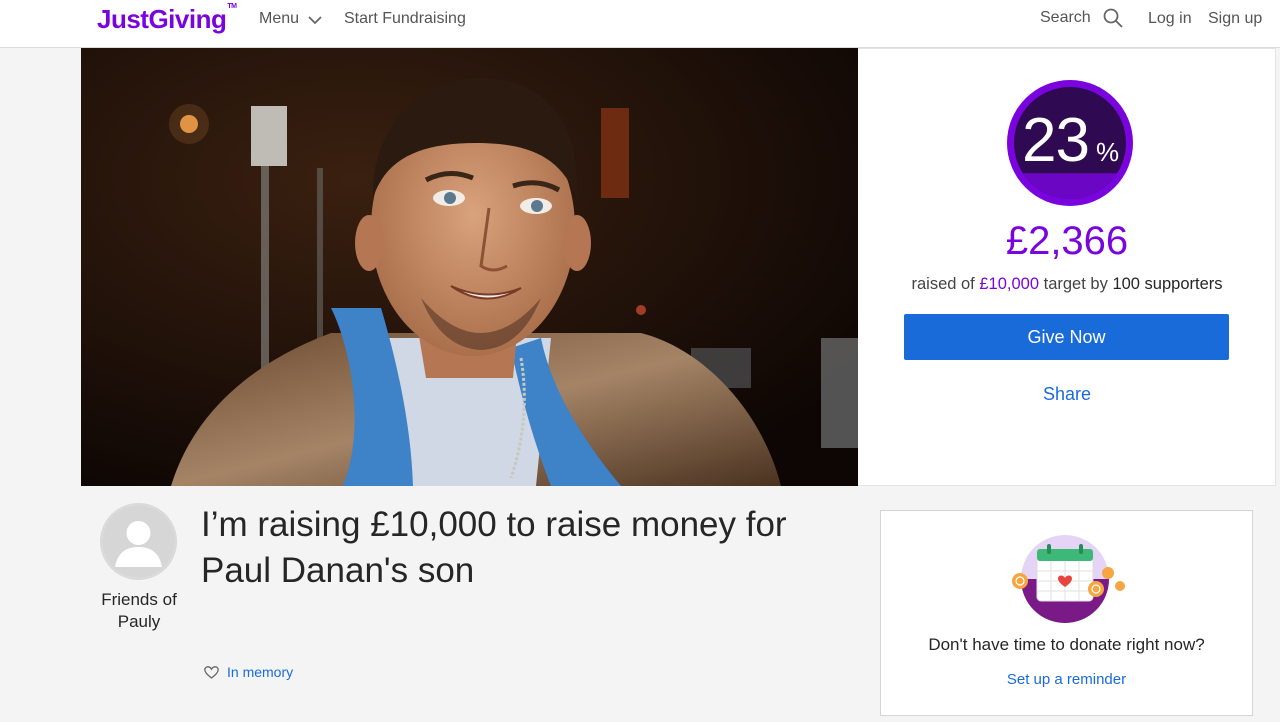 The width and height of the screenshot is (1280, 722). I want to click on raised-amount: £2,366, so click(1067, 241).